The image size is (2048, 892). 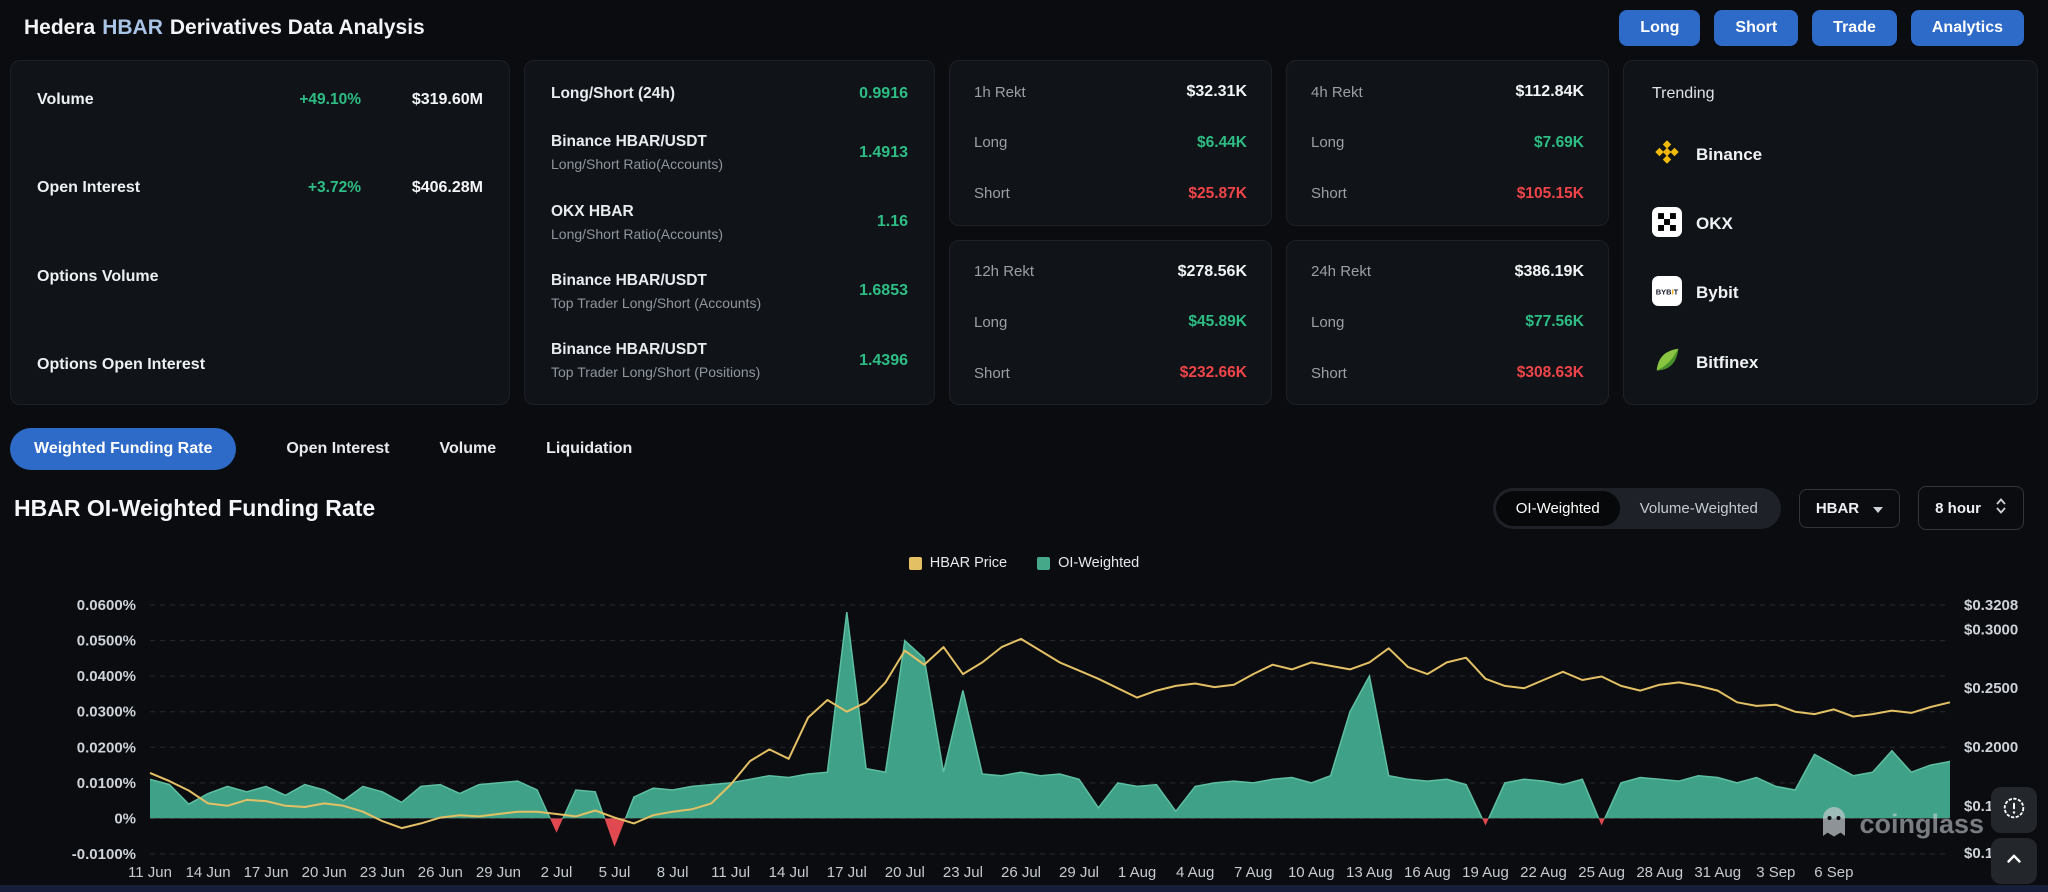 I want to click on tab-open-interest: Open Interest, so click(x=337, y=449).